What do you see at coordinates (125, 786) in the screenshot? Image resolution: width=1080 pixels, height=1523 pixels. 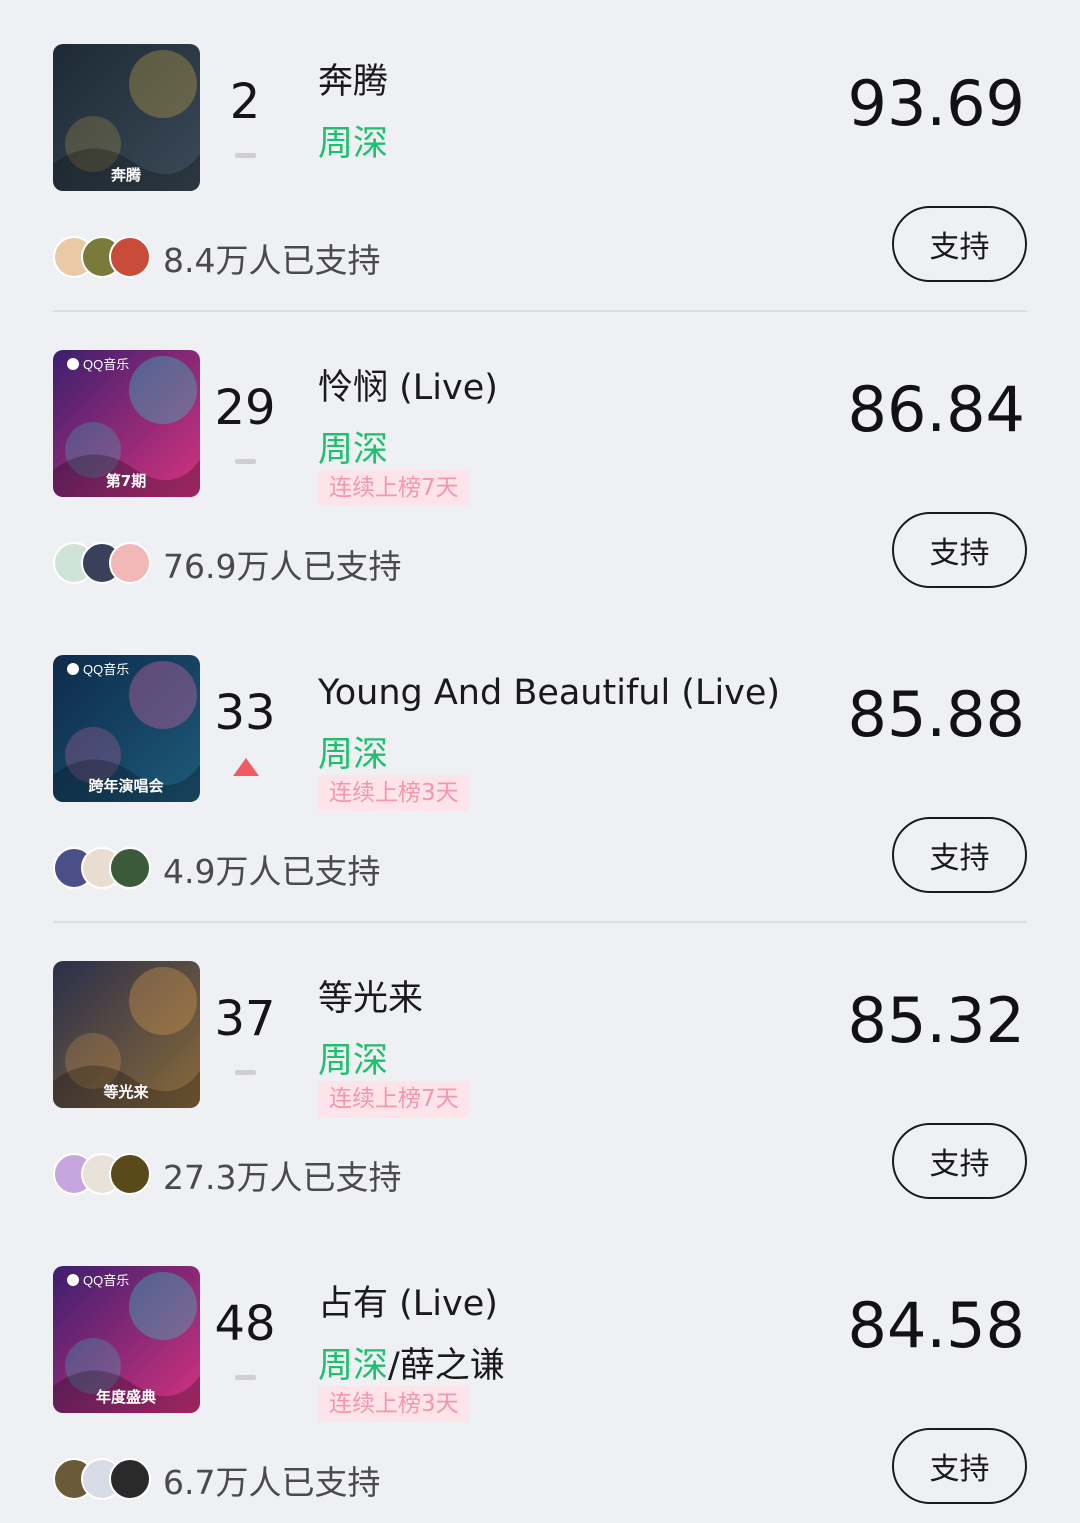 I see `svg-text: 跨年演唱会` at bounding box center [125, 786].